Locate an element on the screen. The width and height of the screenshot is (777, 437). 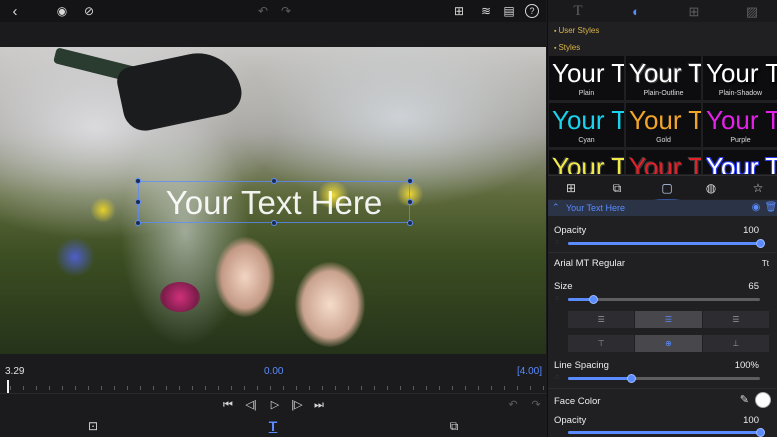
chevron-left-icon: ‹ is located at coordinates (15, 11).